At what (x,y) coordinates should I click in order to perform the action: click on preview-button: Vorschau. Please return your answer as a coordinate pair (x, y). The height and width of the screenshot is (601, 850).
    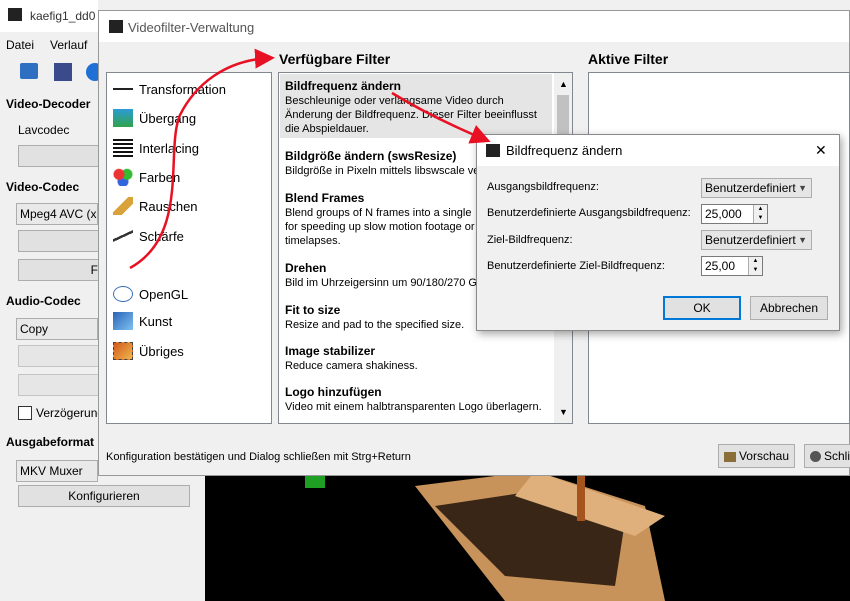
    Looking at the image, I should click on (756, 456).